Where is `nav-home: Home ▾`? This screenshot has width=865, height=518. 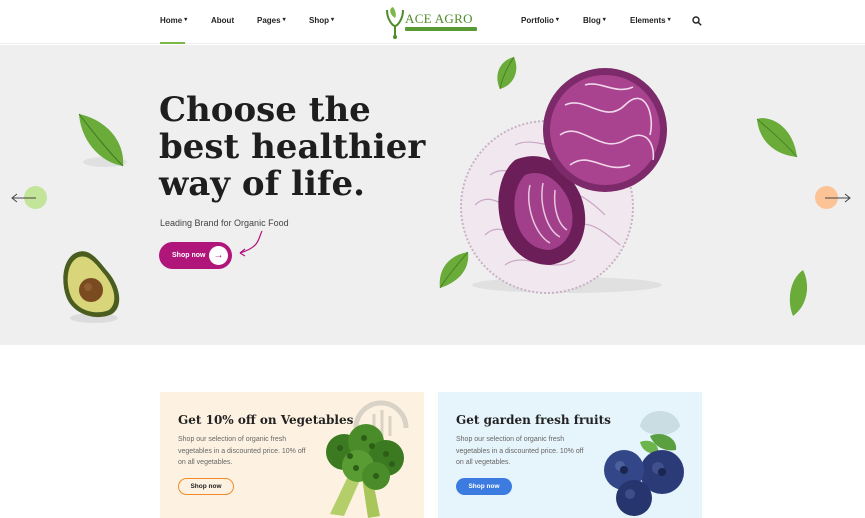
nav-home: Home ▾ is located at coordinates (173, 20).